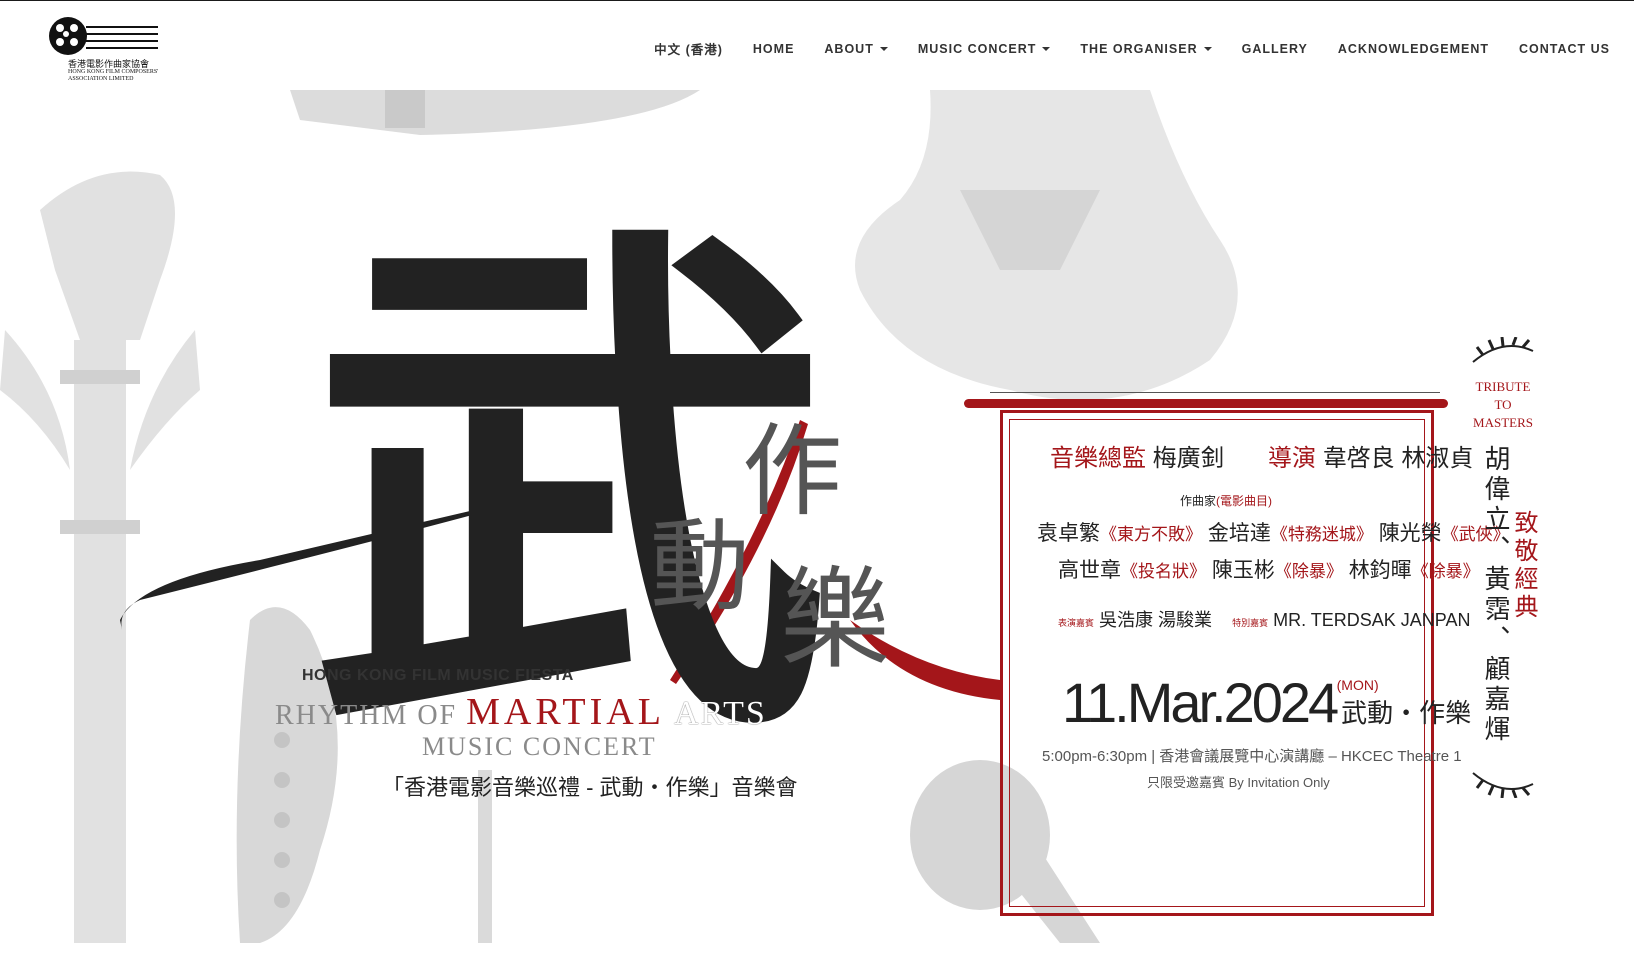 Image resolution: width=1634 pixels, height=963 pixels. I want to click on composer-name: 袁卓繁, so click(1068, 533).